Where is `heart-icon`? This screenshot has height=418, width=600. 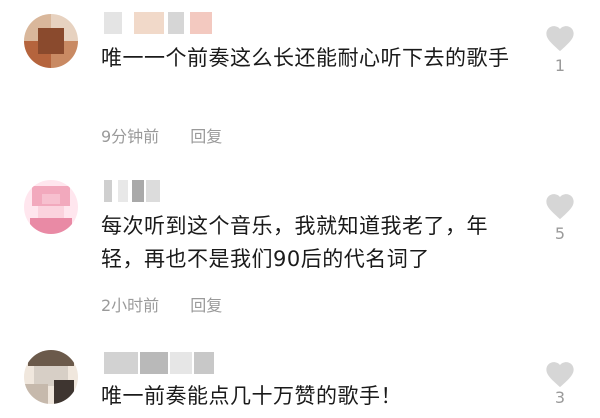
heart-icon is located at coordinates (560, 375).